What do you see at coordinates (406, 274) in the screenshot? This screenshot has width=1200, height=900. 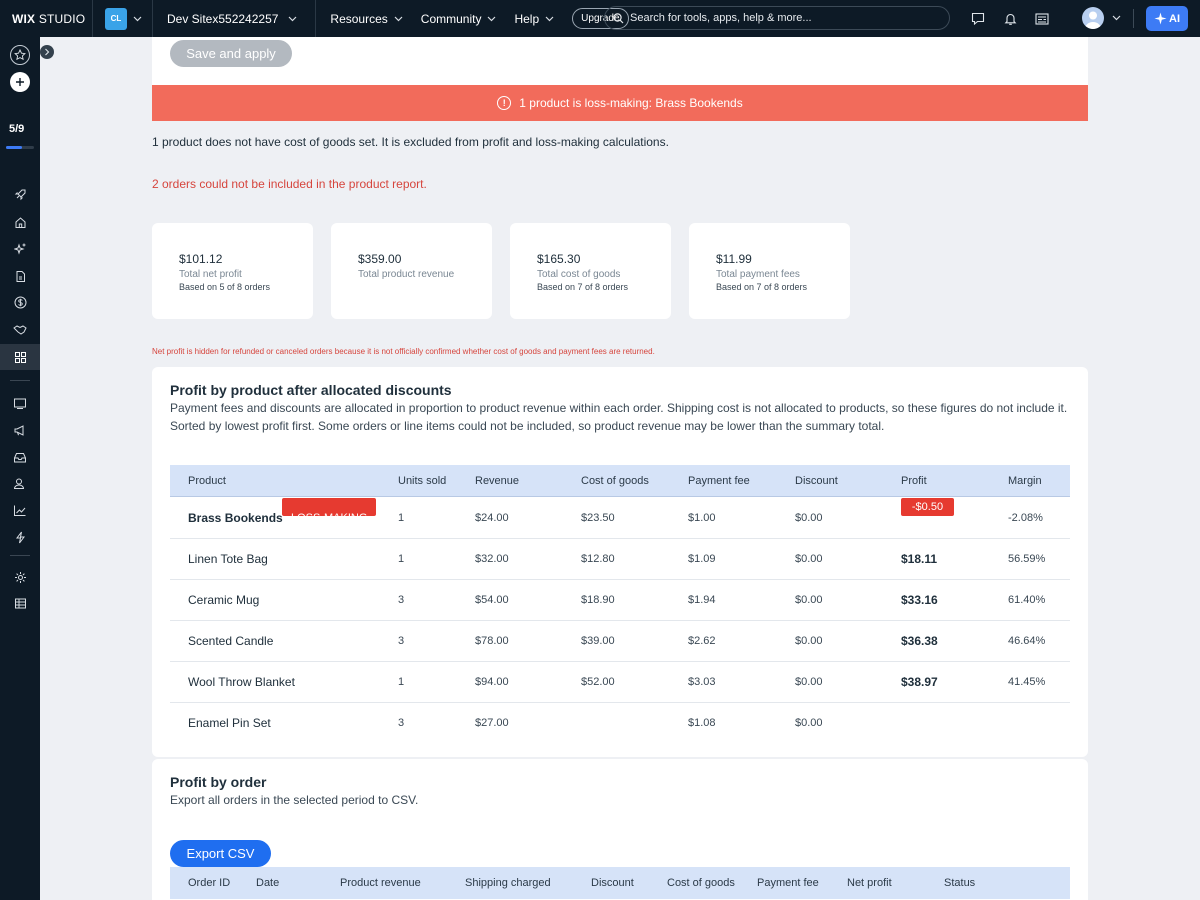 I see `card-label: Total product revenue` at bounding box center [406, 274].